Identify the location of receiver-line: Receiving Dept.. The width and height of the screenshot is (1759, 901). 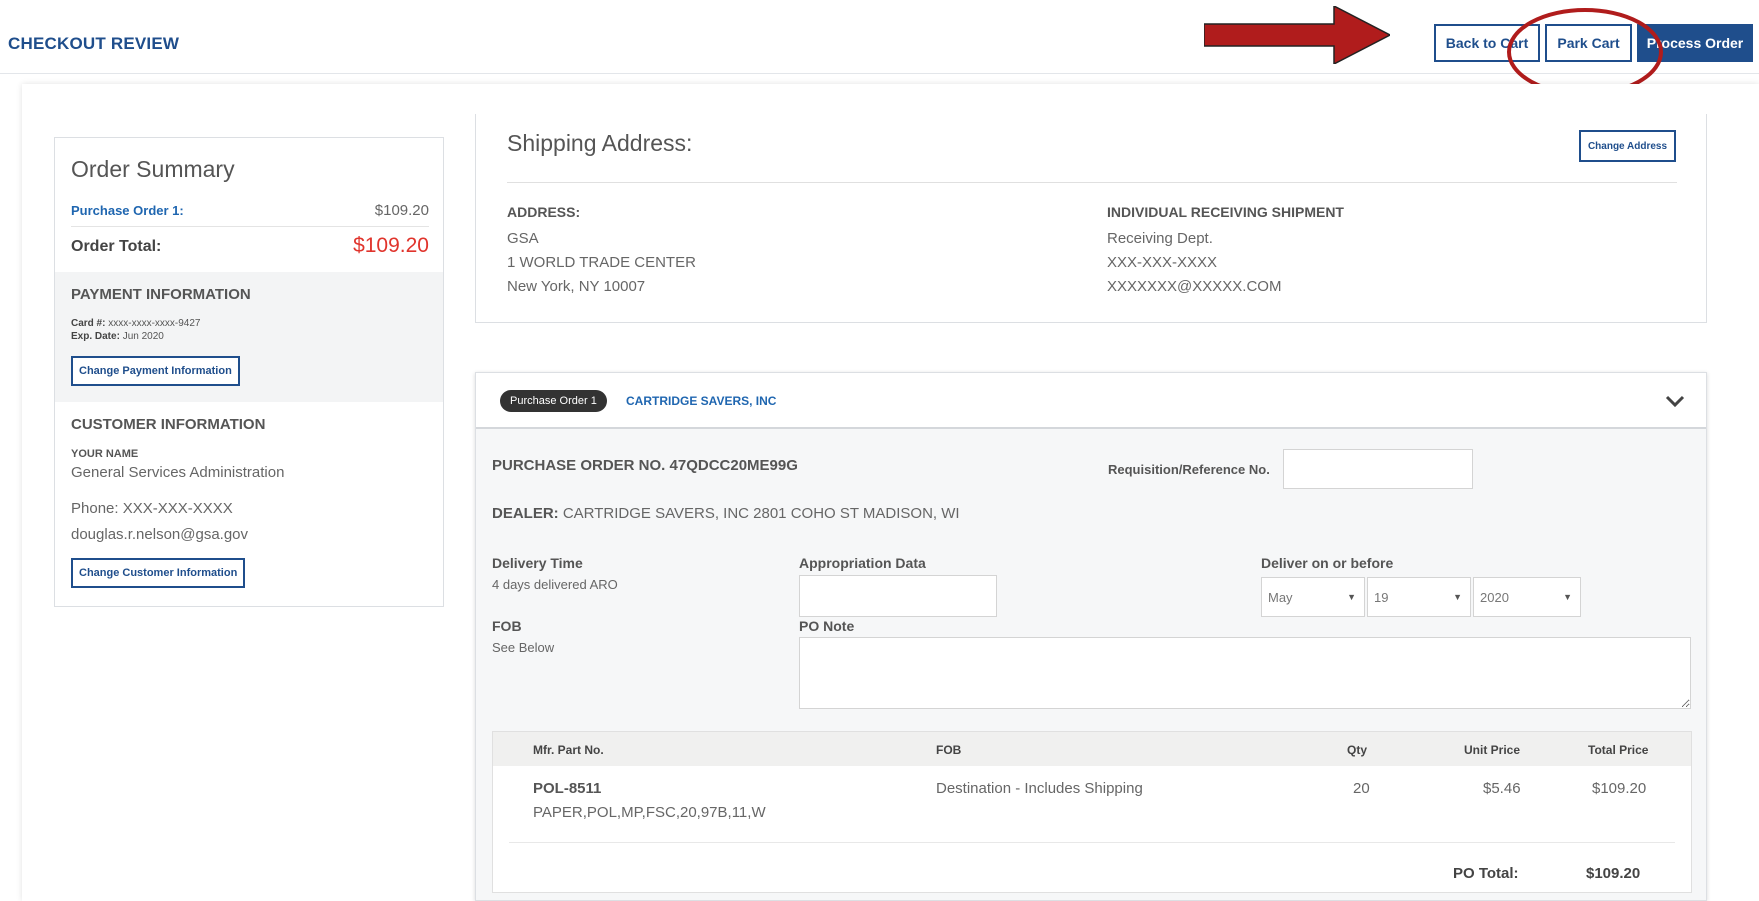
(1160, 238).